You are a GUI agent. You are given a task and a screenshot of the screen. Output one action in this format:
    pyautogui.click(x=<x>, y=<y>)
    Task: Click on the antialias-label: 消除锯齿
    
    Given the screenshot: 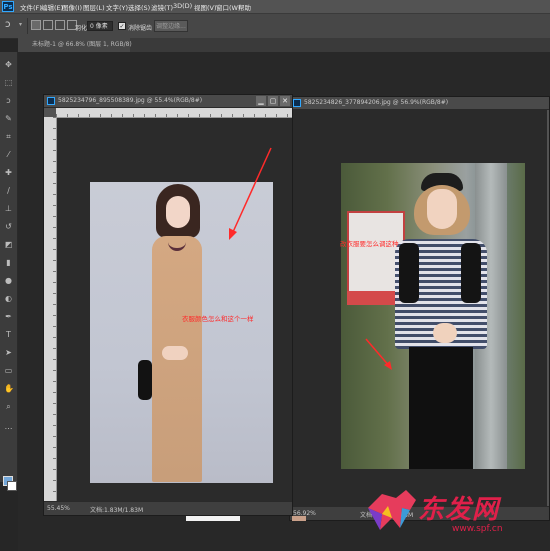 What is the action you would take?
    pyautogui.click(x=140, y=28)
    